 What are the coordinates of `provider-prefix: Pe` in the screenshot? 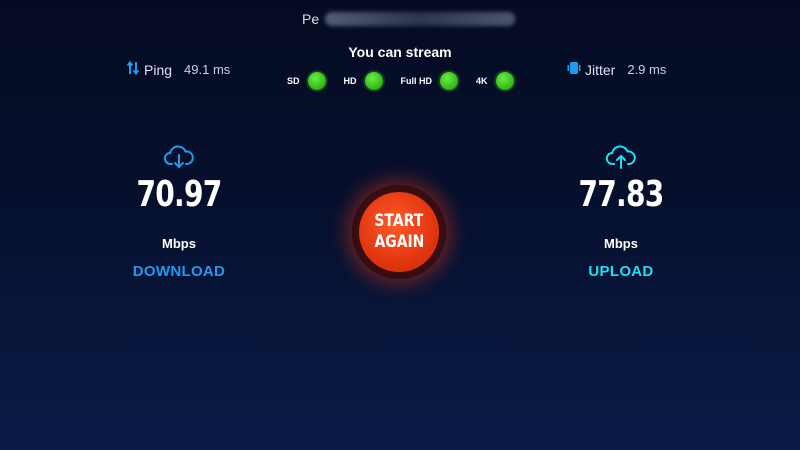 It's located at (311, 19).